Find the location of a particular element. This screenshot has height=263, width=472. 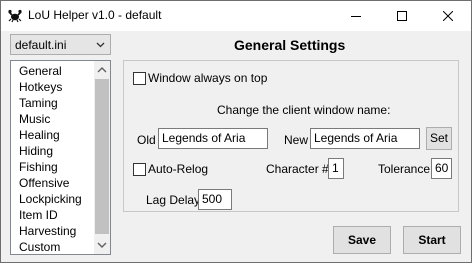

chevron-down-icon is located at coordinates (100, 45).